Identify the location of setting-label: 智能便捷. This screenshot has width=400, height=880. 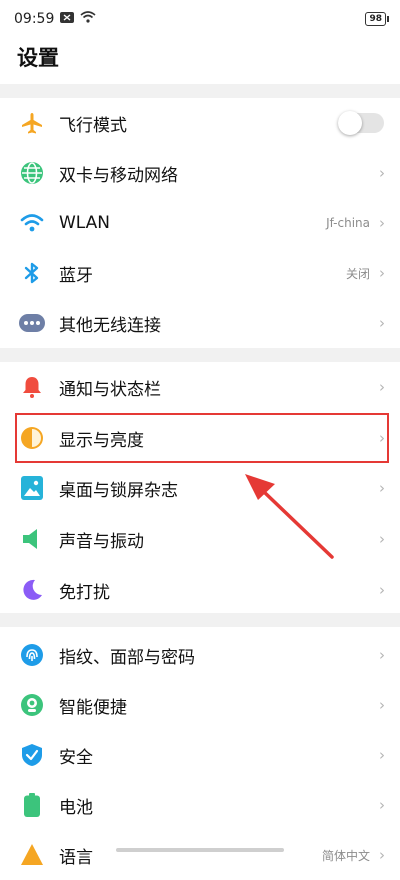
(93, 707).